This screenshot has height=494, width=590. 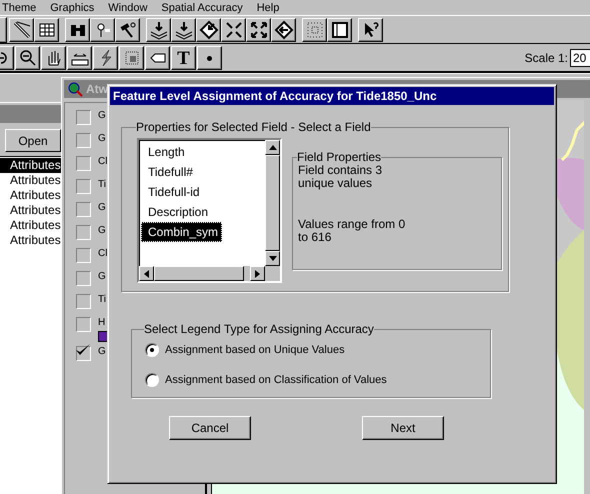 I want to click on left-arrow-icon, so click(x=146, y=274).